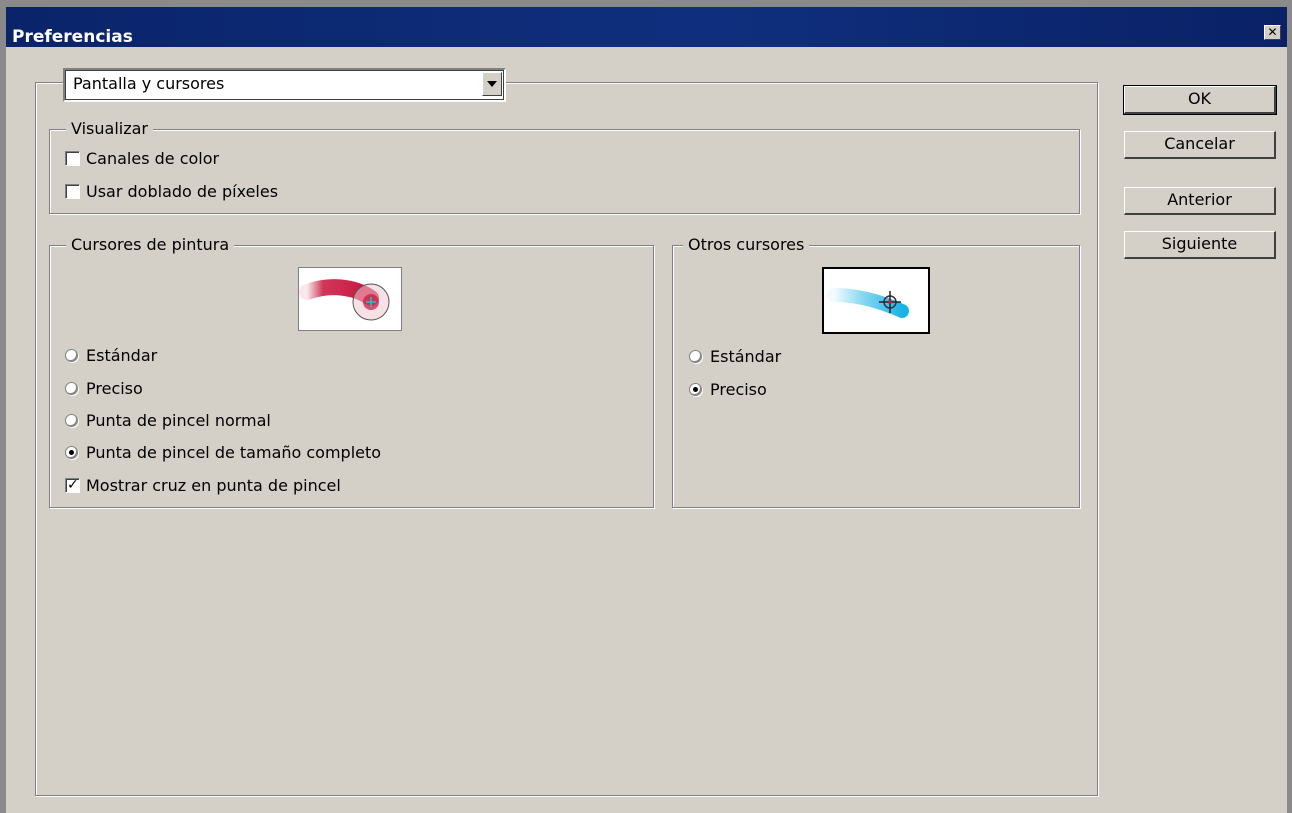  What do you see at coordinates (646, 27) in the screenshot?
I see `title-bar: Preferencias ✕` at bounding box center [646, 27].